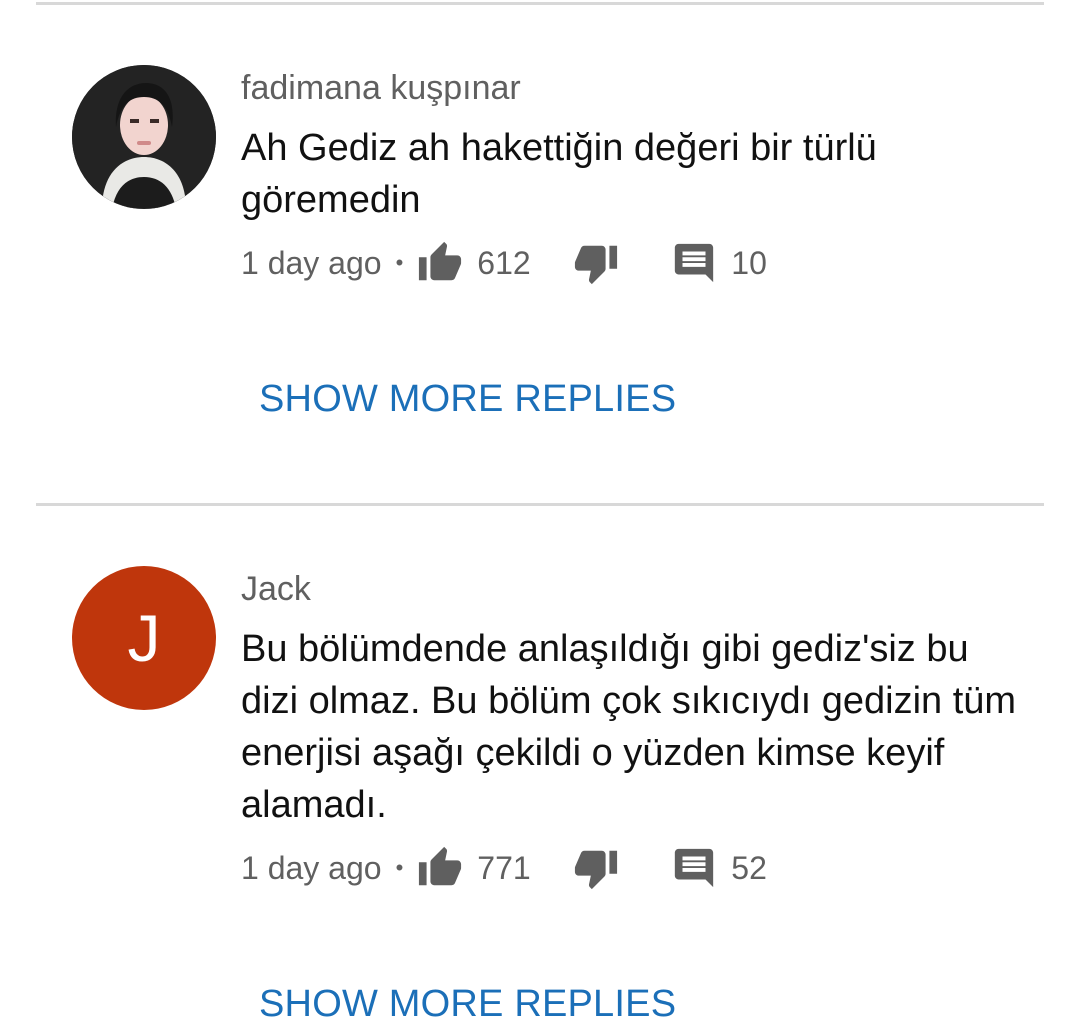 The image size is (1080, 1028). What do you see at coordinates (749, 867) in the screenshot?
I see `reply-count: 52` at bounding box center [749, 867].